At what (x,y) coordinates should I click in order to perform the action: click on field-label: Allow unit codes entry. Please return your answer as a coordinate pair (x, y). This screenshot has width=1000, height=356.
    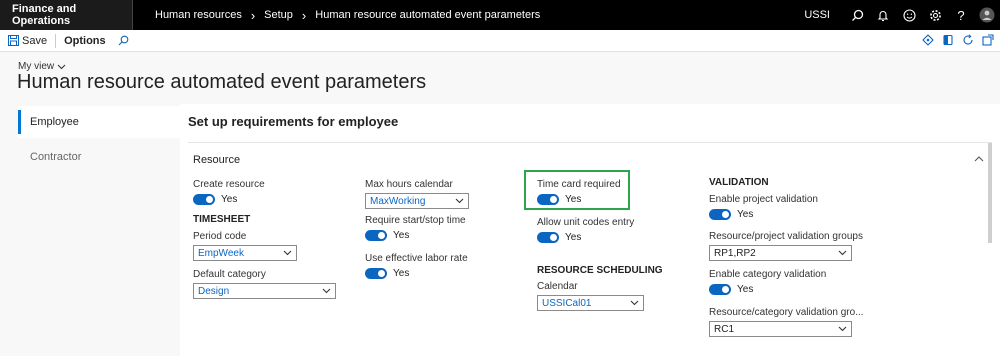
    Looking at the image, I should click on (586, 222).